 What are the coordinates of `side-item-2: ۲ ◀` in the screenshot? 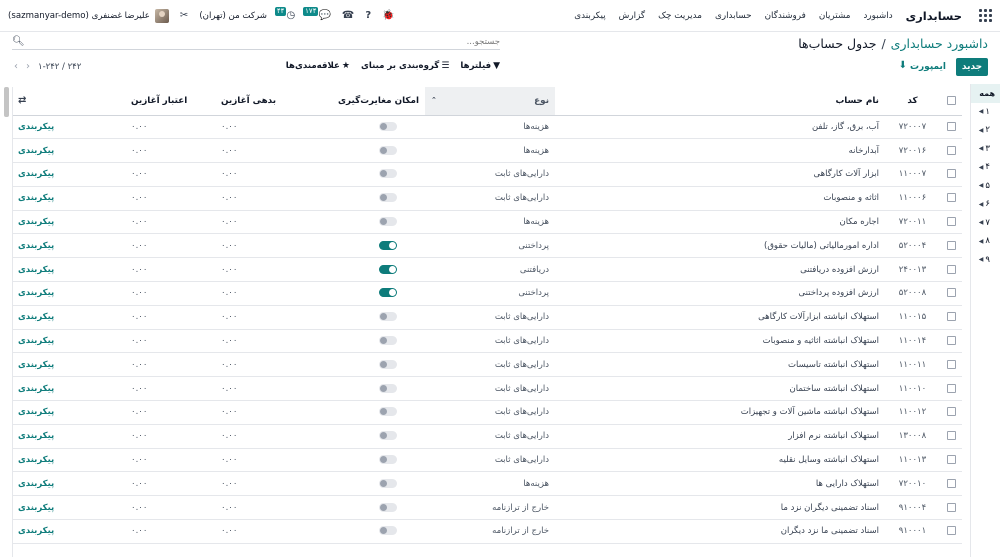 It's located at (985, 130).